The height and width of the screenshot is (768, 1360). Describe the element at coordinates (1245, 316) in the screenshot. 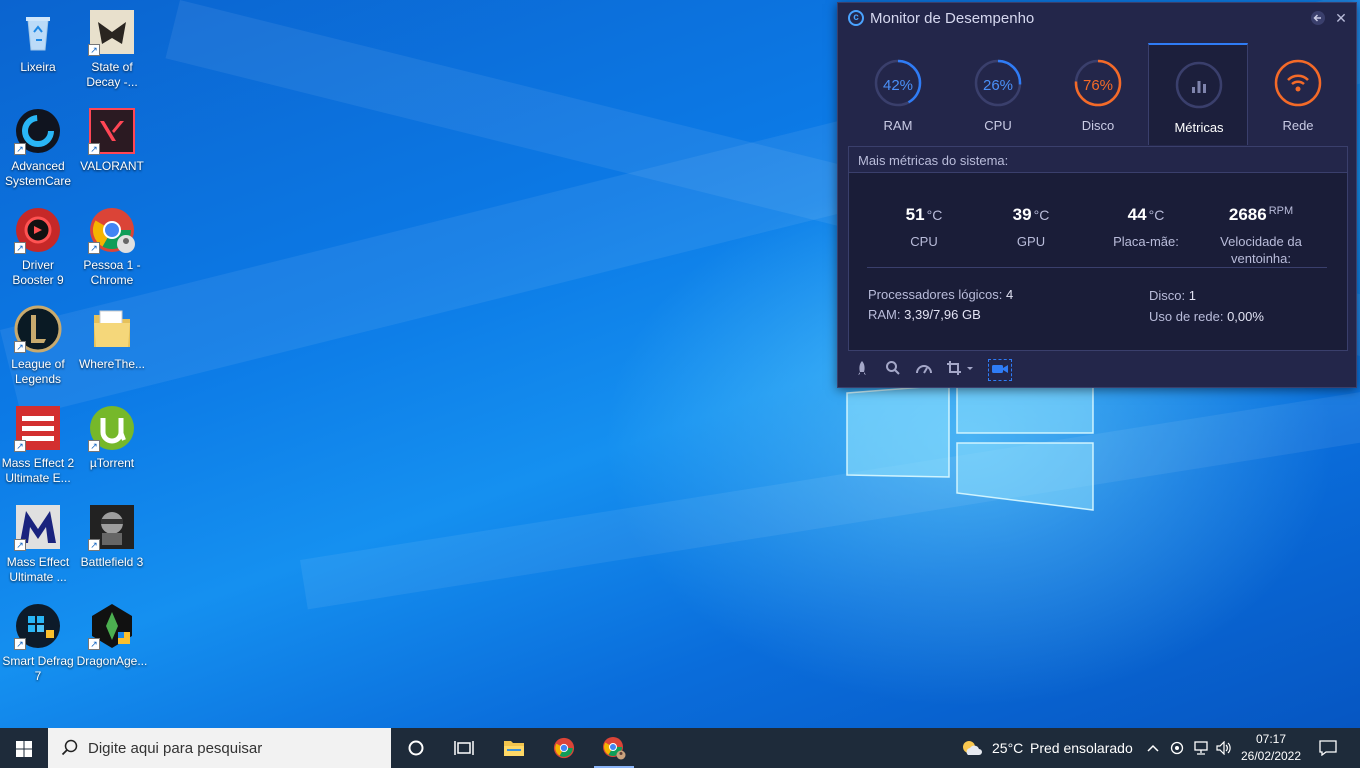

I see `info-value: 0,00%` at that location.